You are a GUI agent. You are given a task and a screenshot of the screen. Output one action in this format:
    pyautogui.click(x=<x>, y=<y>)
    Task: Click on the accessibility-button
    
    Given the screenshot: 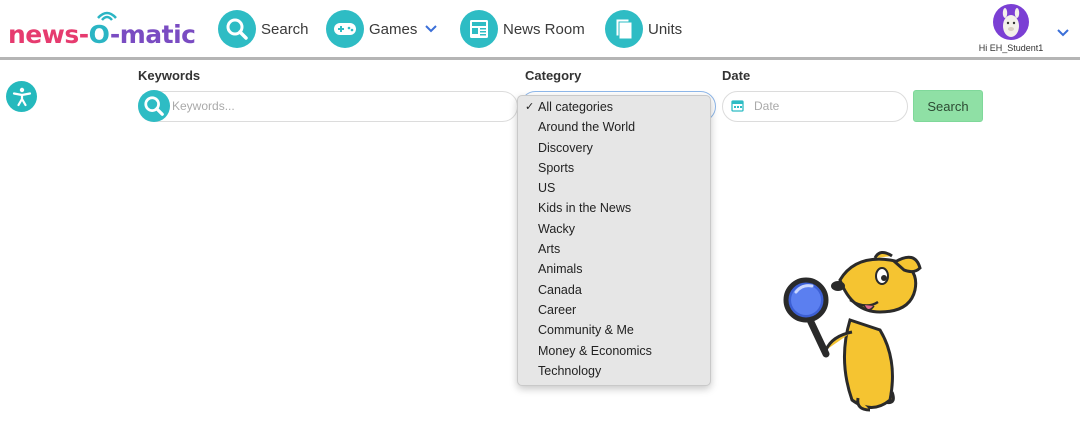 What is the action you would take?
    pyautogui.click(x=21, y=96)
    